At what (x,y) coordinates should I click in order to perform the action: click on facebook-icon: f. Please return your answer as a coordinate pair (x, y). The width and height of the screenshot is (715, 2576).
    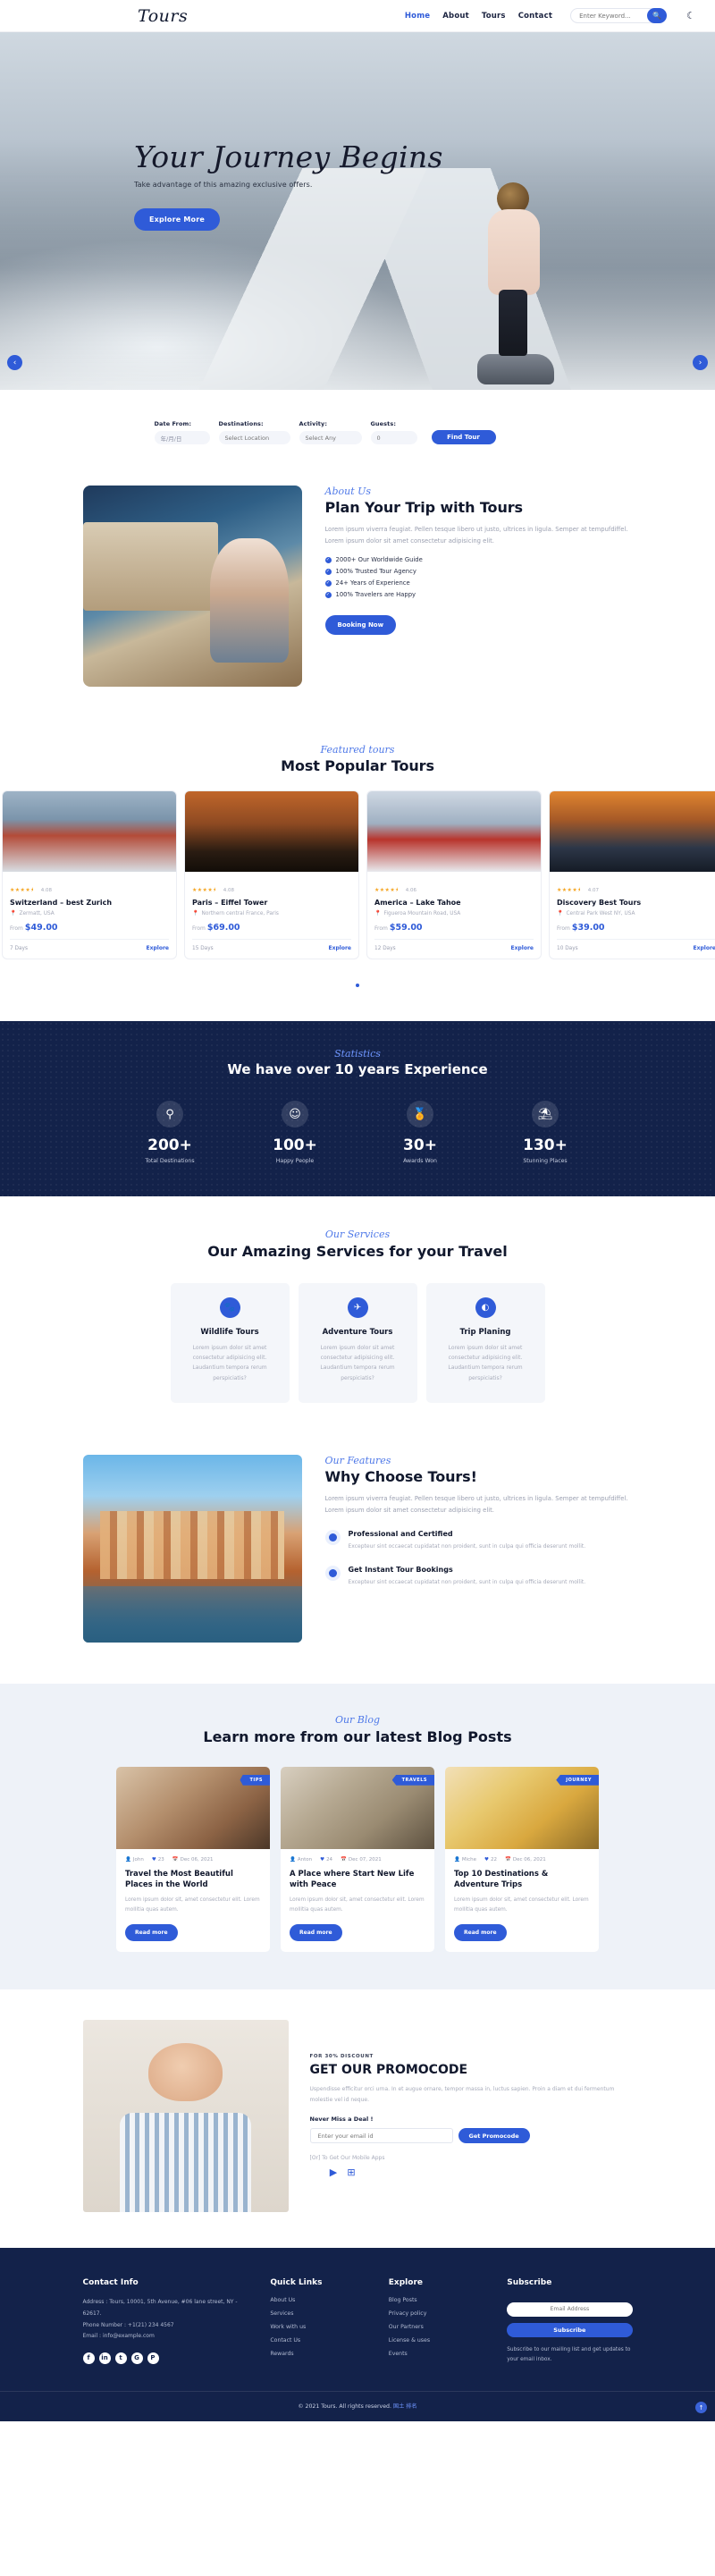
    Looking at the image, I should click on (89, 2358).